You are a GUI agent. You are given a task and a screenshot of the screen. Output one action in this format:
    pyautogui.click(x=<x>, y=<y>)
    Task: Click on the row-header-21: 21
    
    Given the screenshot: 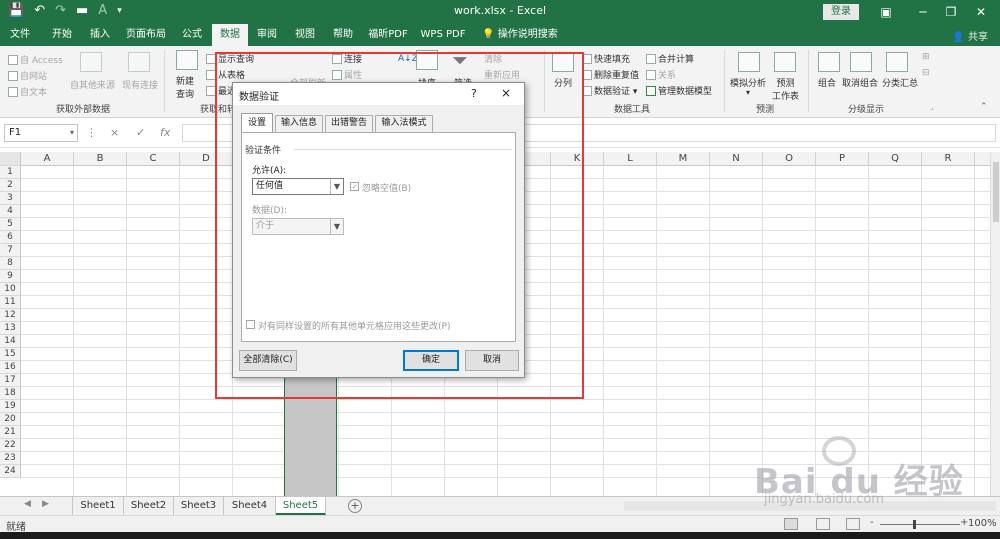 What is the action you would take?
    pyautogui.click(x=10, y=432)
    